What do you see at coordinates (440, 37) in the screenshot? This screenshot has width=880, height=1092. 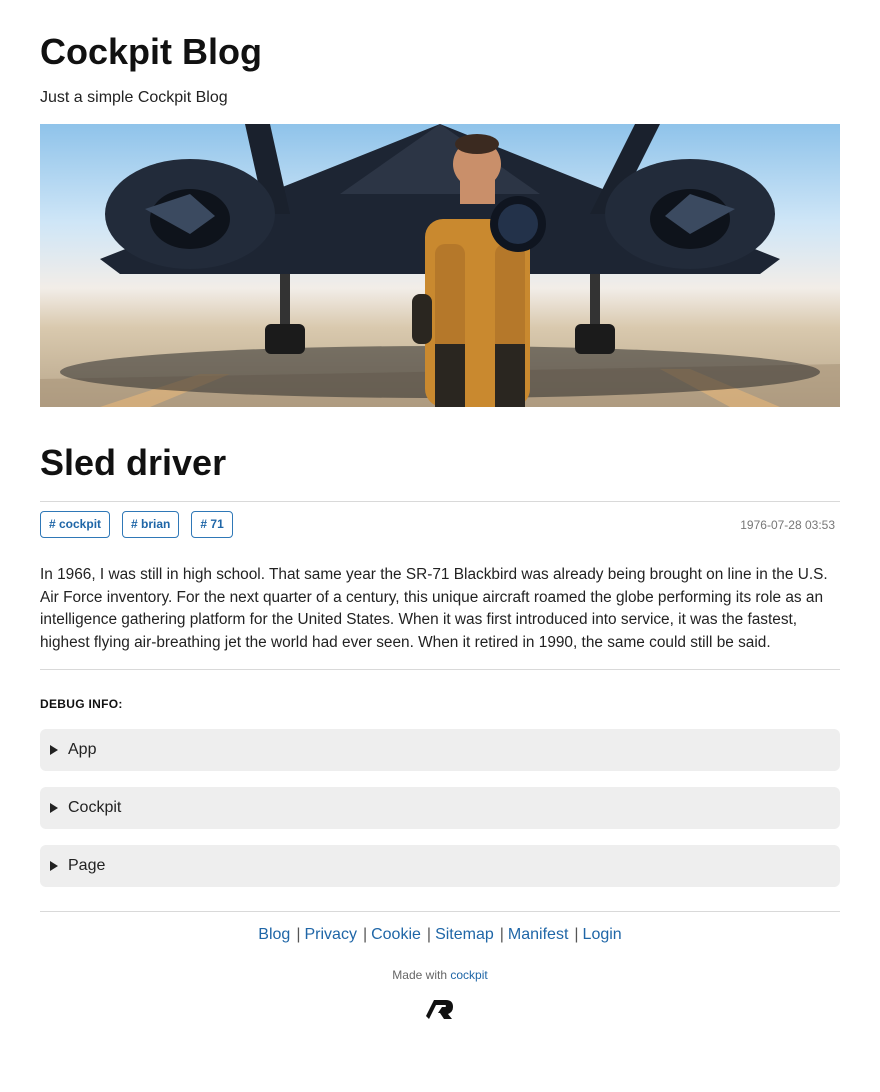 I see `site-title: Cockpit Blog` at bounding box center [440, 37].